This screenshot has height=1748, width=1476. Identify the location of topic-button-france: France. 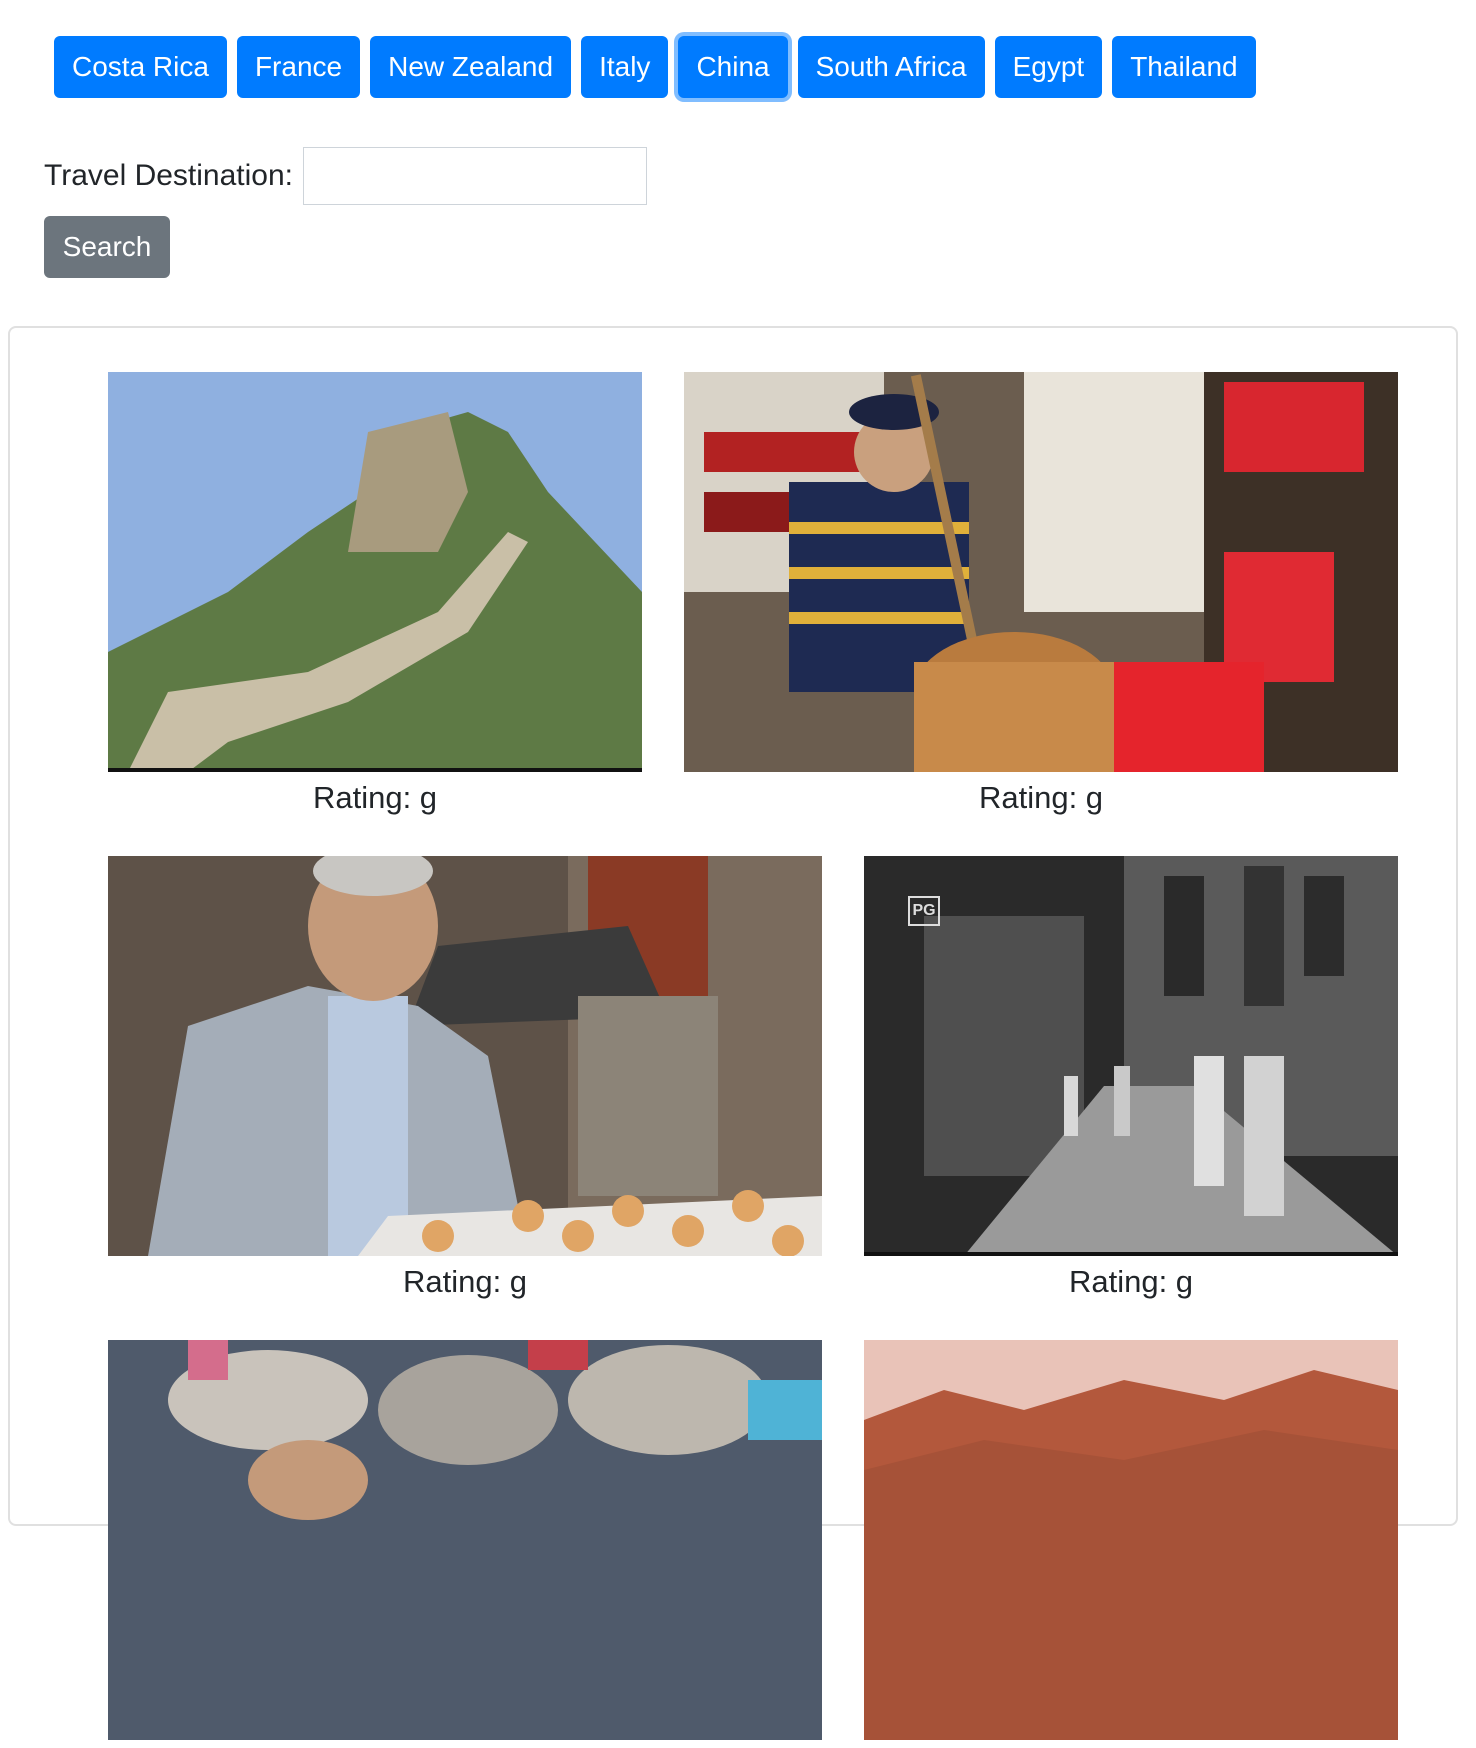
(298, 67).